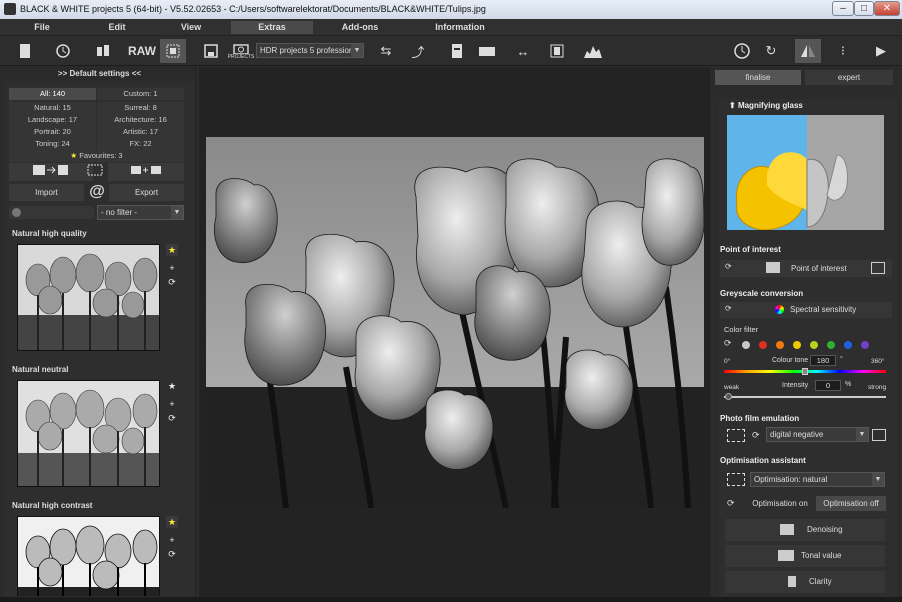 This screenshot has width=902, height=602. I want to click on bracket-series-icon, so click(173, 51).